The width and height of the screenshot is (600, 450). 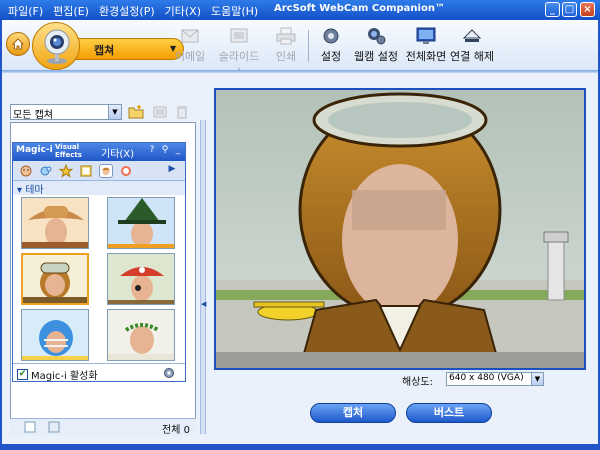 I want to click on email-button: 이메일, so click(x=190, y=45).